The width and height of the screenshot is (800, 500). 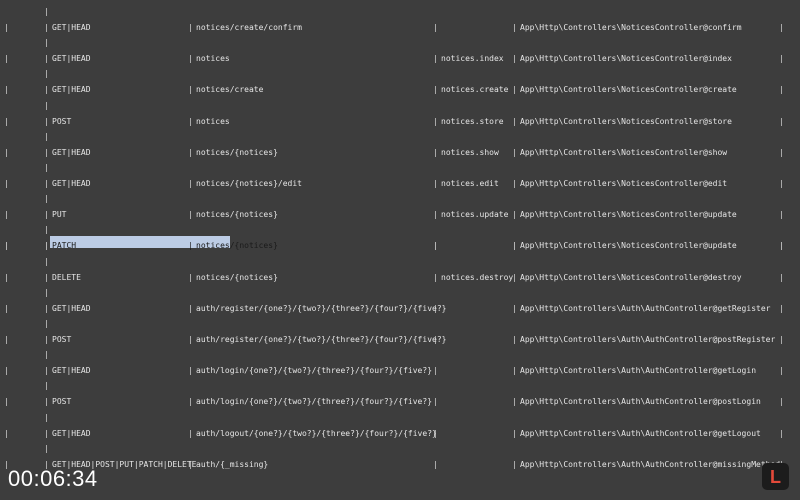 I want to click on route-name: notices.show, so click(x=470, y=152).